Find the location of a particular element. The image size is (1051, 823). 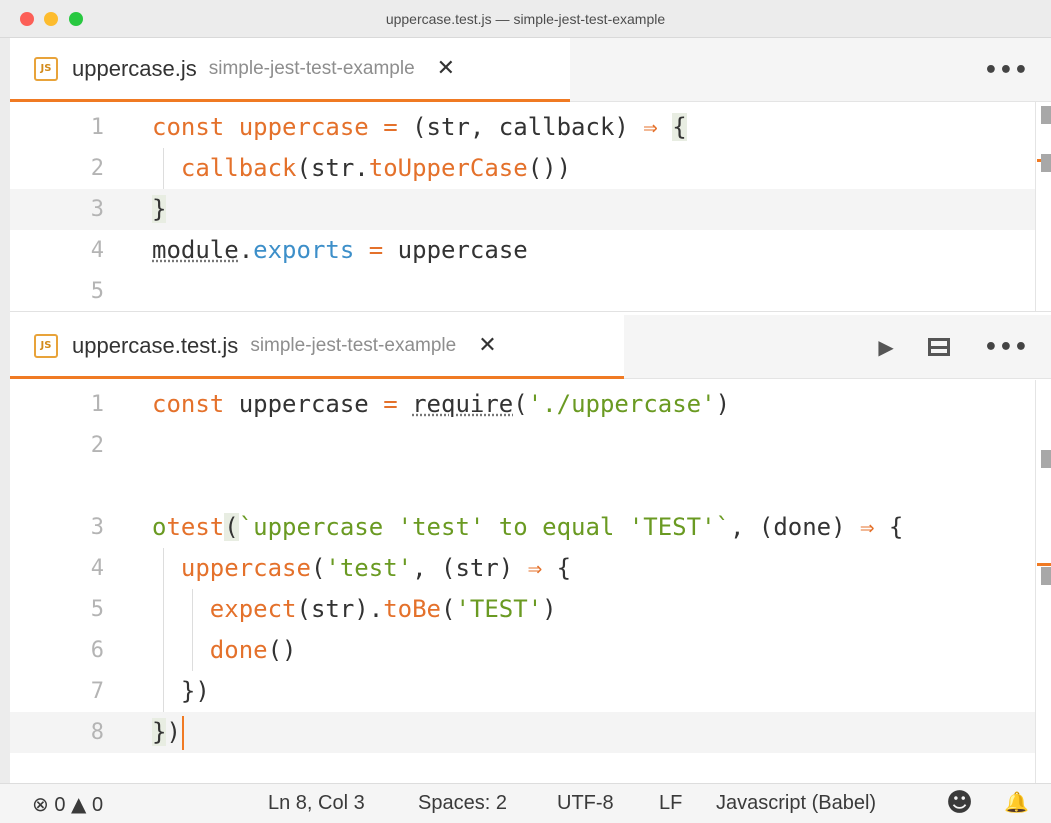

code-token: uppercase is located at coordinates (304, 404).